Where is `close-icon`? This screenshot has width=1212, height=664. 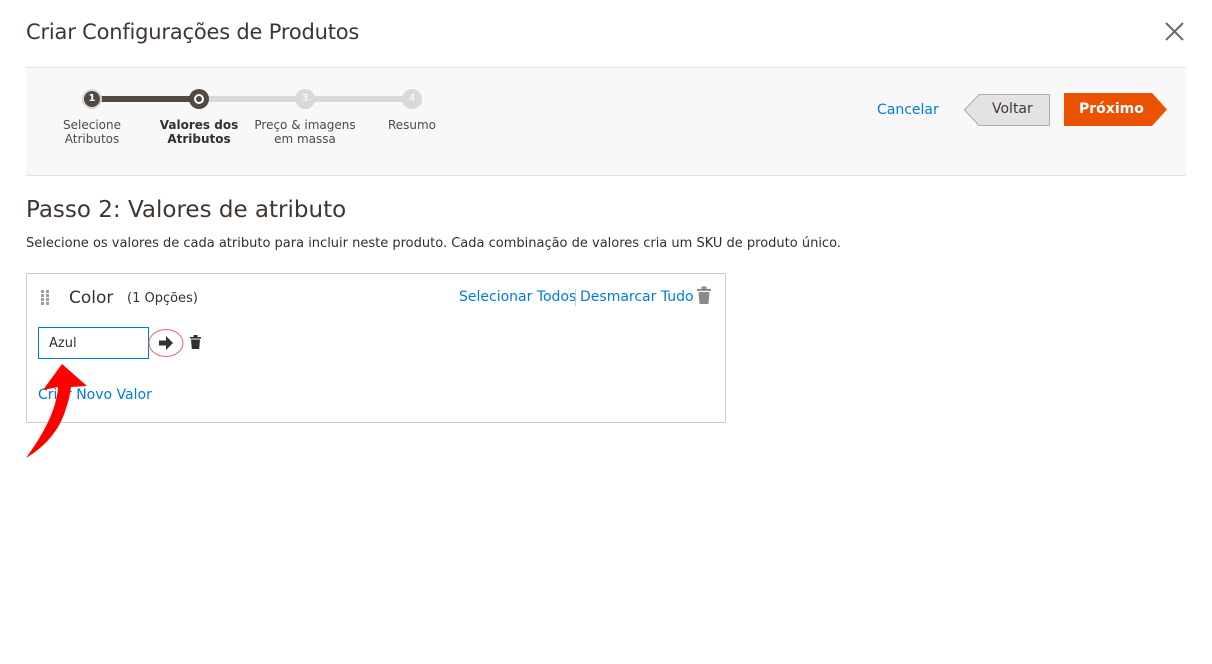 close-icon is located at coordinates (1174, 31).